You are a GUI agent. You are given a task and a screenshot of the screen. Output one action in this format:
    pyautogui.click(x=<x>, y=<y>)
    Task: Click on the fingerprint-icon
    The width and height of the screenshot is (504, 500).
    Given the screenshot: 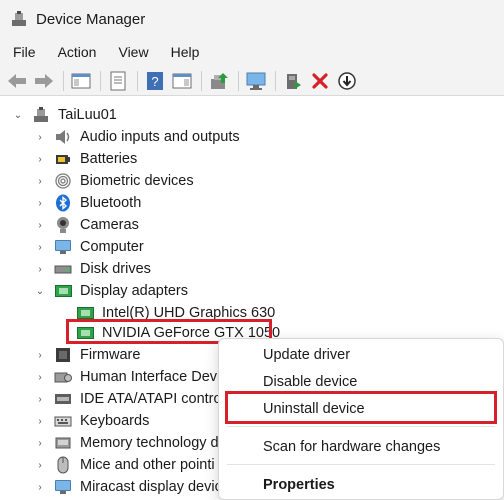 What is the action you would take?
    pyautogui.click(x=63, y=181)
    